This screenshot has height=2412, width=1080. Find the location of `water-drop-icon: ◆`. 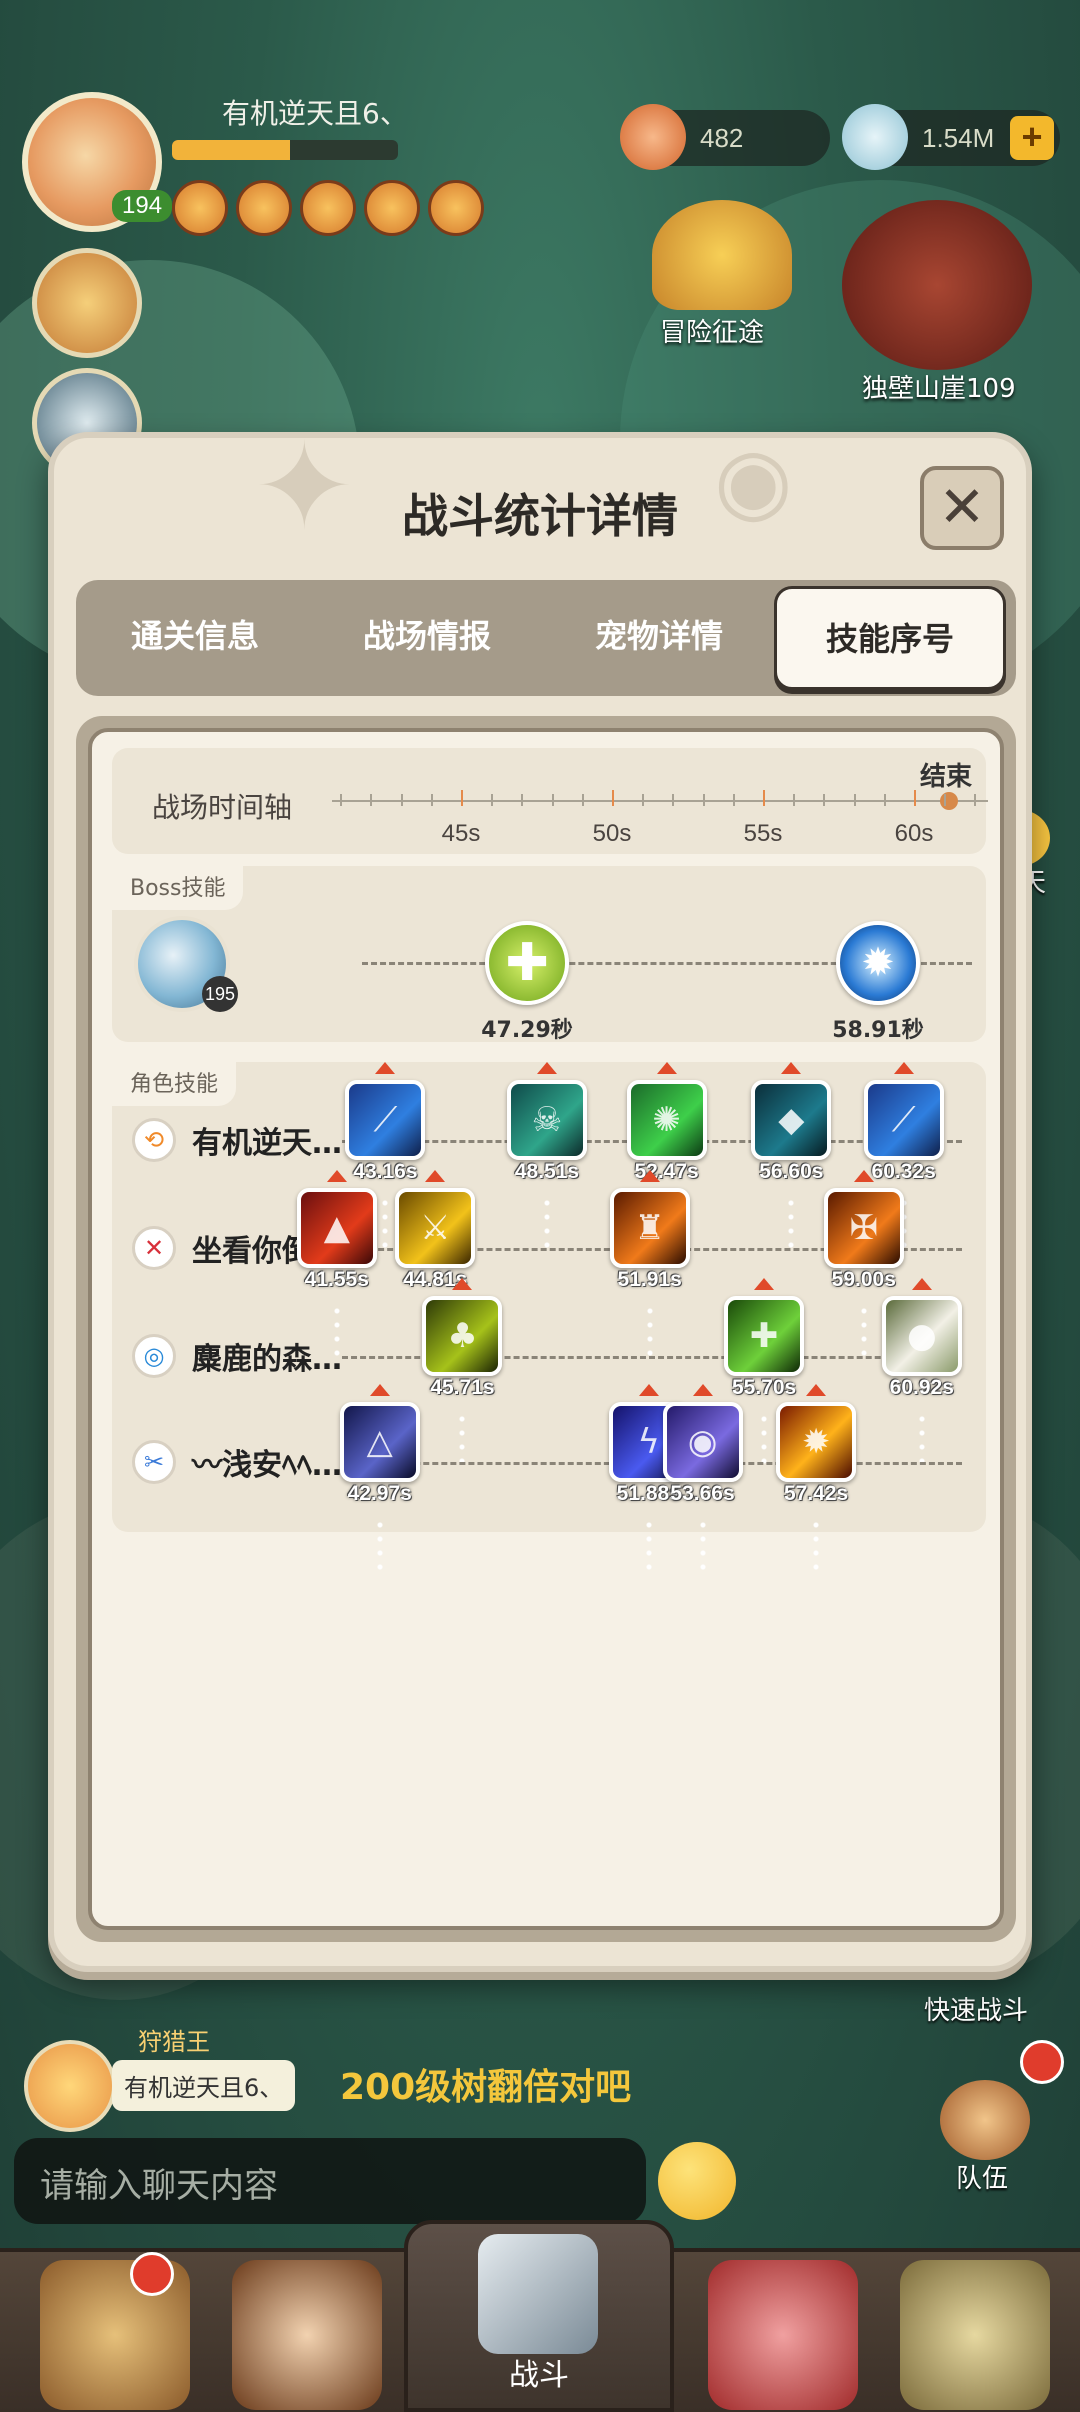

water-drop-icon: ◆ is located at coordinates (791, 1120).